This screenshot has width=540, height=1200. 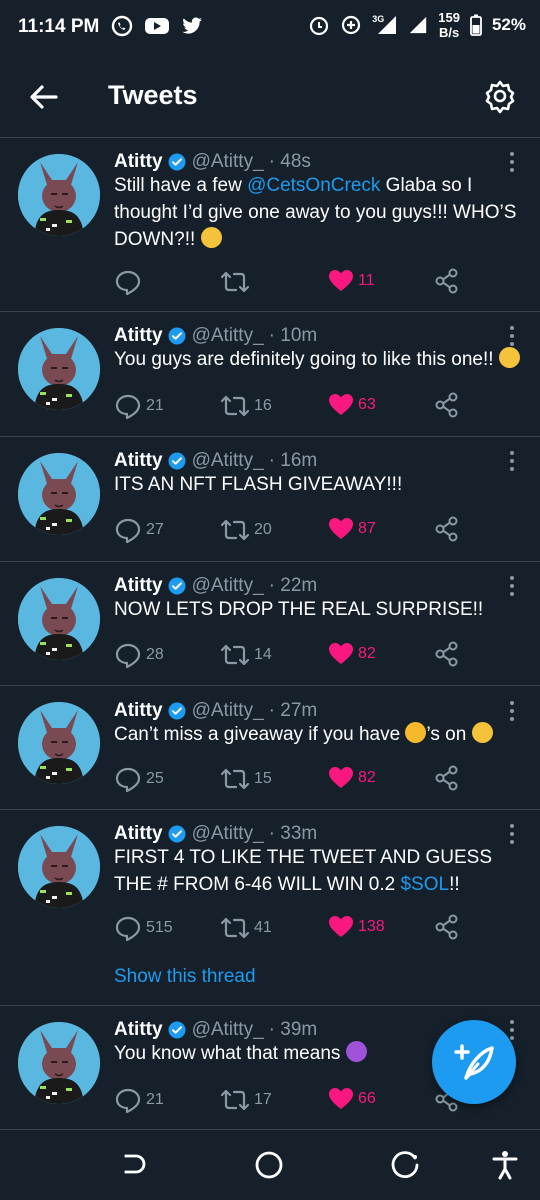 I want to click on mention-link: @CetsOnCreck, so click(x=313, y=185).